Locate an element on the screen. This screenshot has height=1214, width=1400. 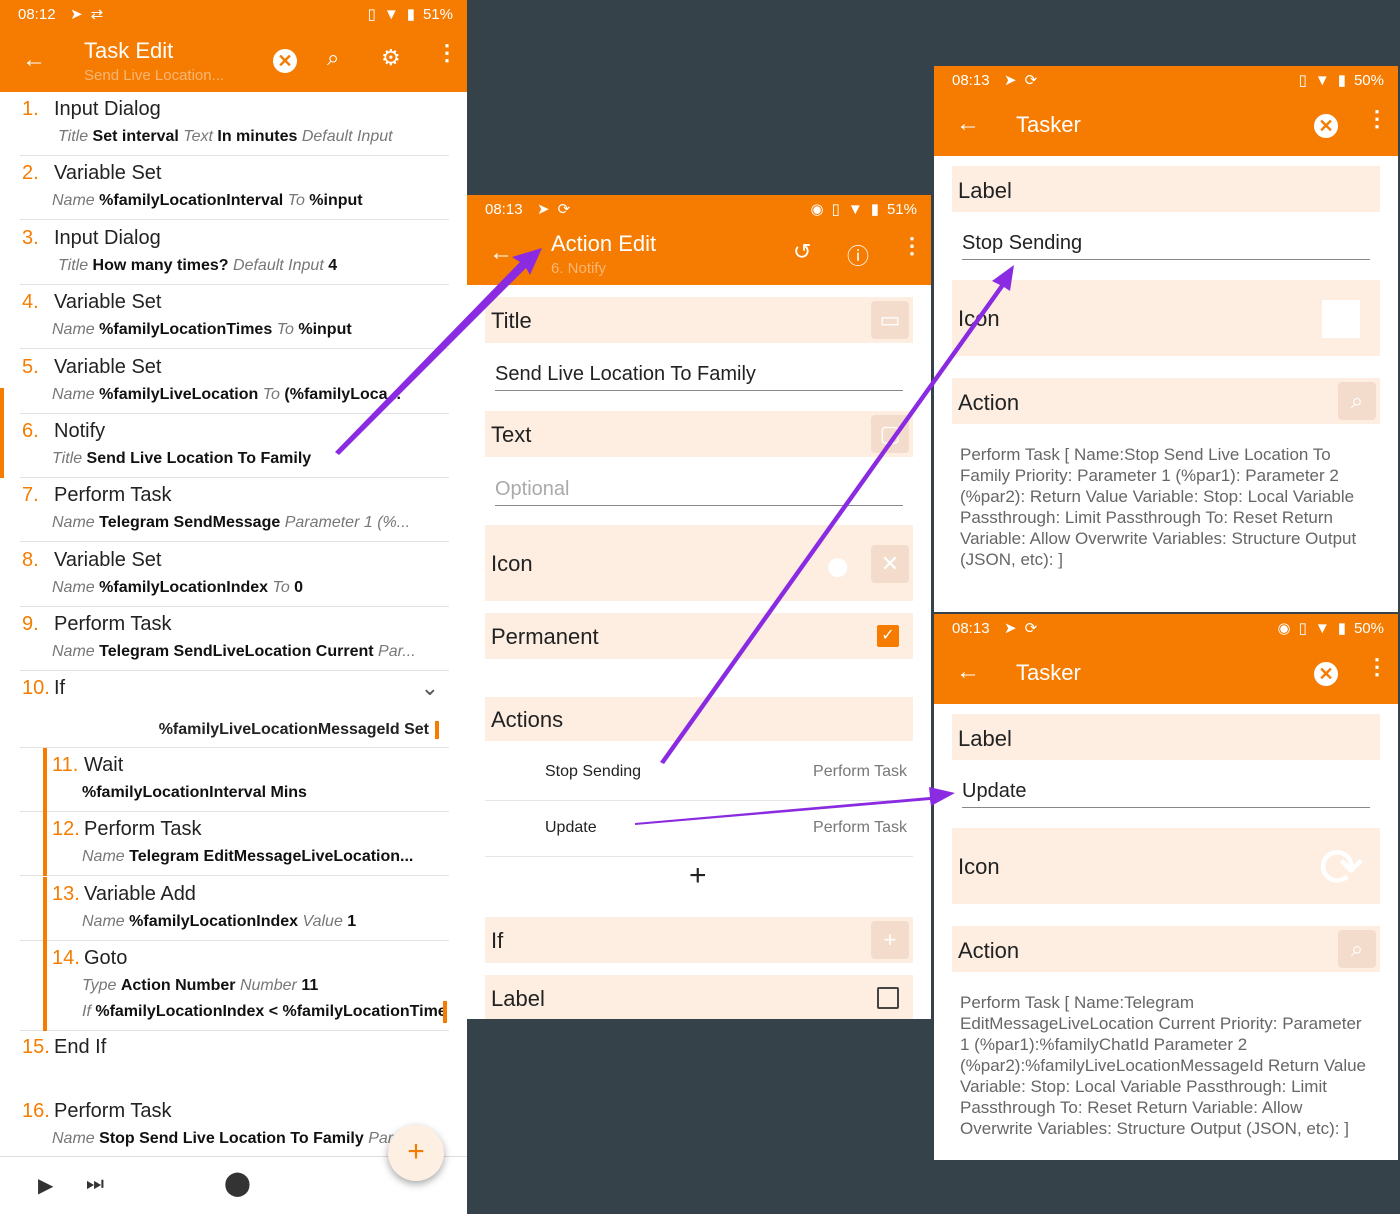
telegram-icon: ➤ is located at coordinates (1010, 80).